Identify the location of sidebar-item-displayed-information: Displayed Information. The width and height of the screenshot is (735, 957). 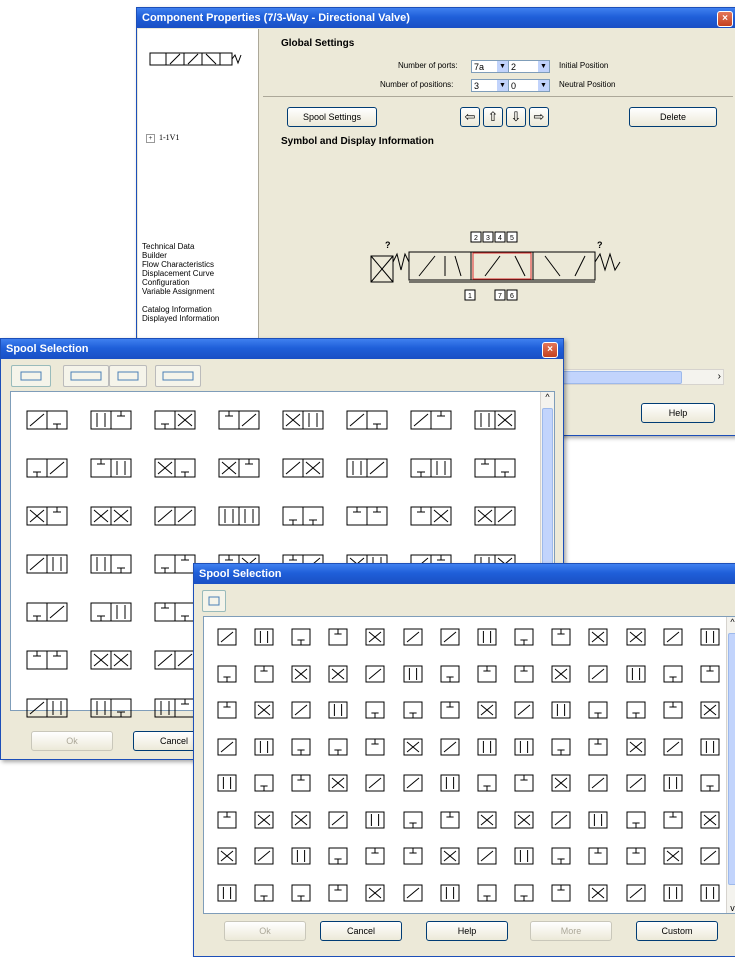
(180, 318).